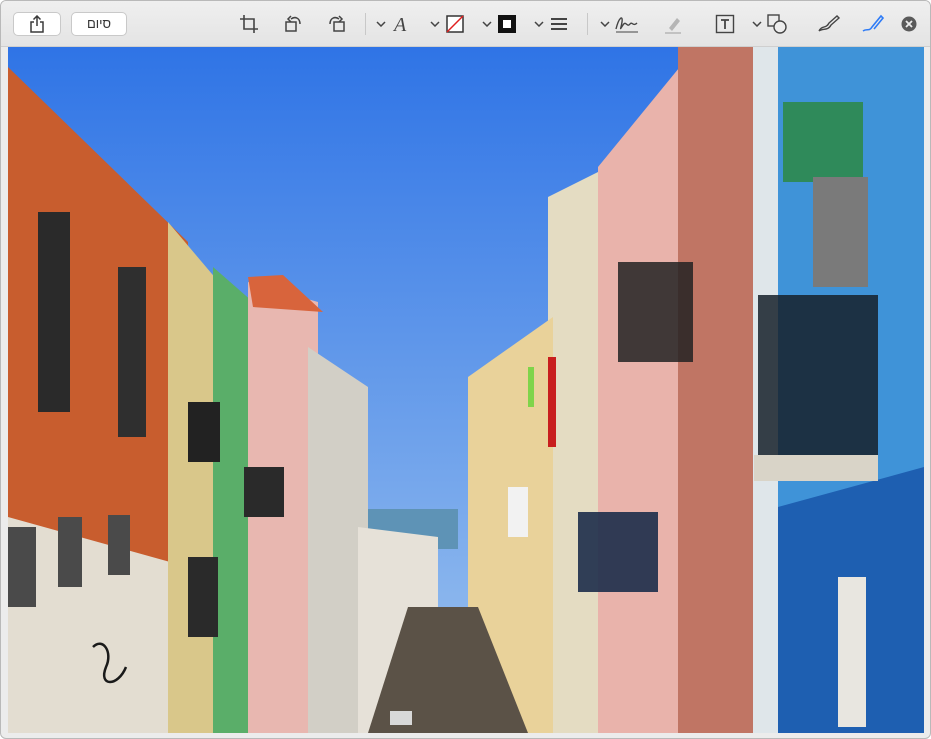 The image size is (931, 739). I want to click on highlight-icon, so click(673, 26).